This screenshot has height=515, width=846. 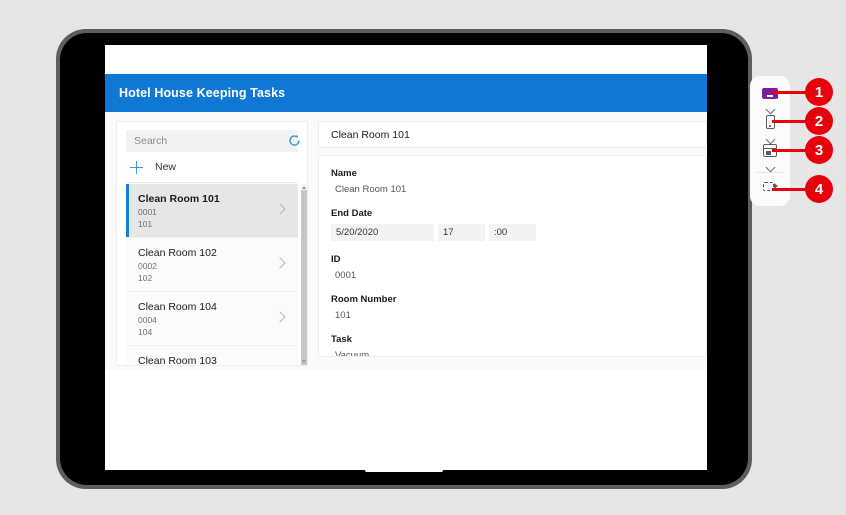 I want to click on name-value: Clean Room 101, so click(x=520, y=189).